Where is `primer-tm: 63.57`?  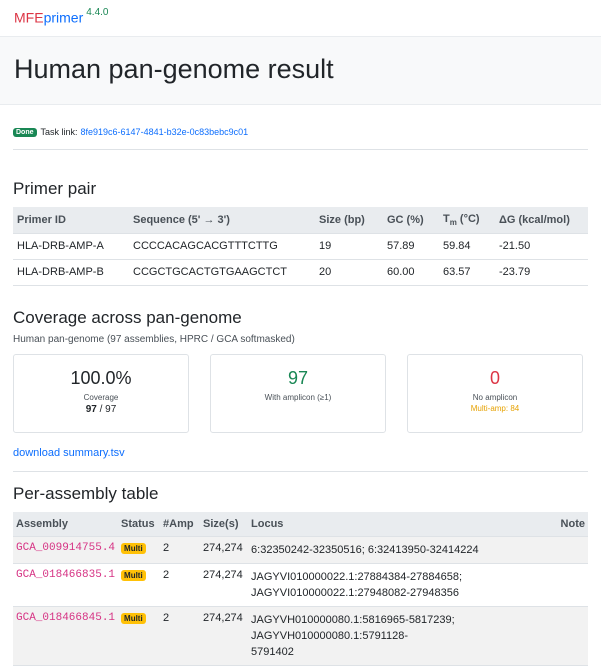
primer-tm: 63.57 is located at coordinates (467, 273).